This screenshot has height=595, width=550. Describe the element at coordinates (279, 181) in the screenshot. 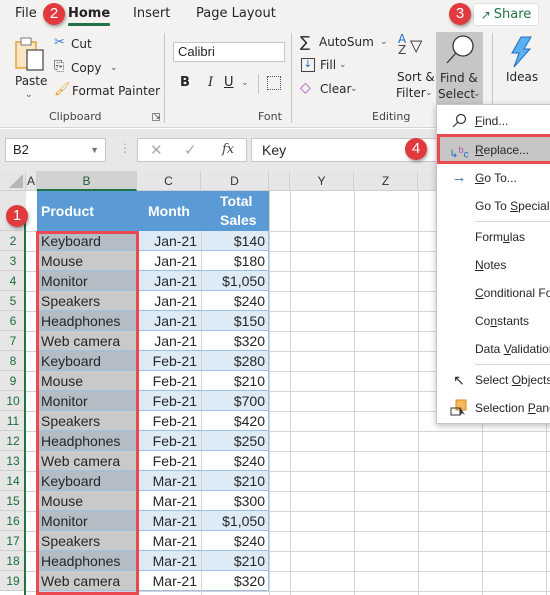

I see `column-header-hidden` at that location.